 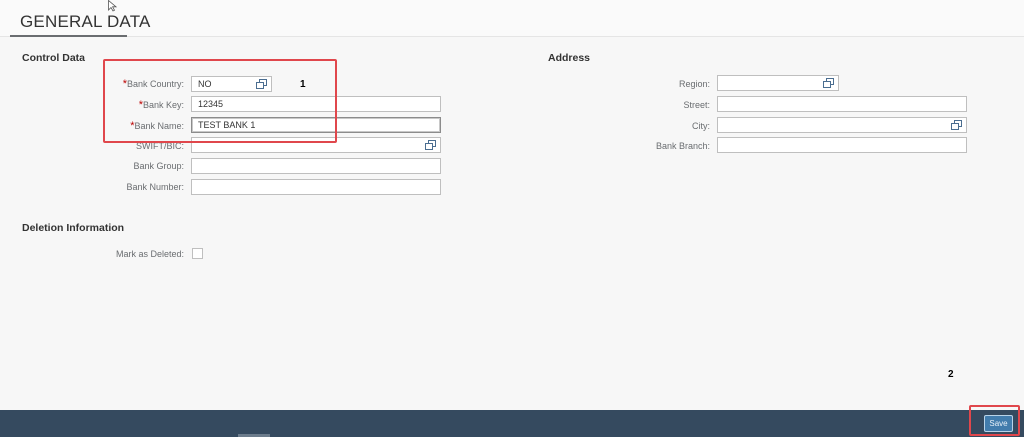 I want to click on annotation-marker-1: 1, so click(x=303, y=84).